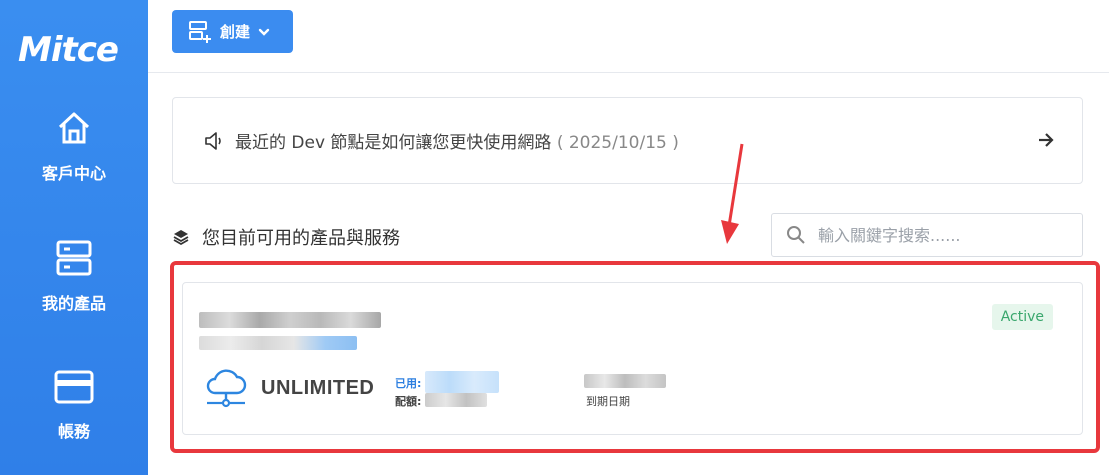 The width and height of the screenshot is (1109, 475). I want to click on sidebar-item-billing: 帳務, so click(74, 406).